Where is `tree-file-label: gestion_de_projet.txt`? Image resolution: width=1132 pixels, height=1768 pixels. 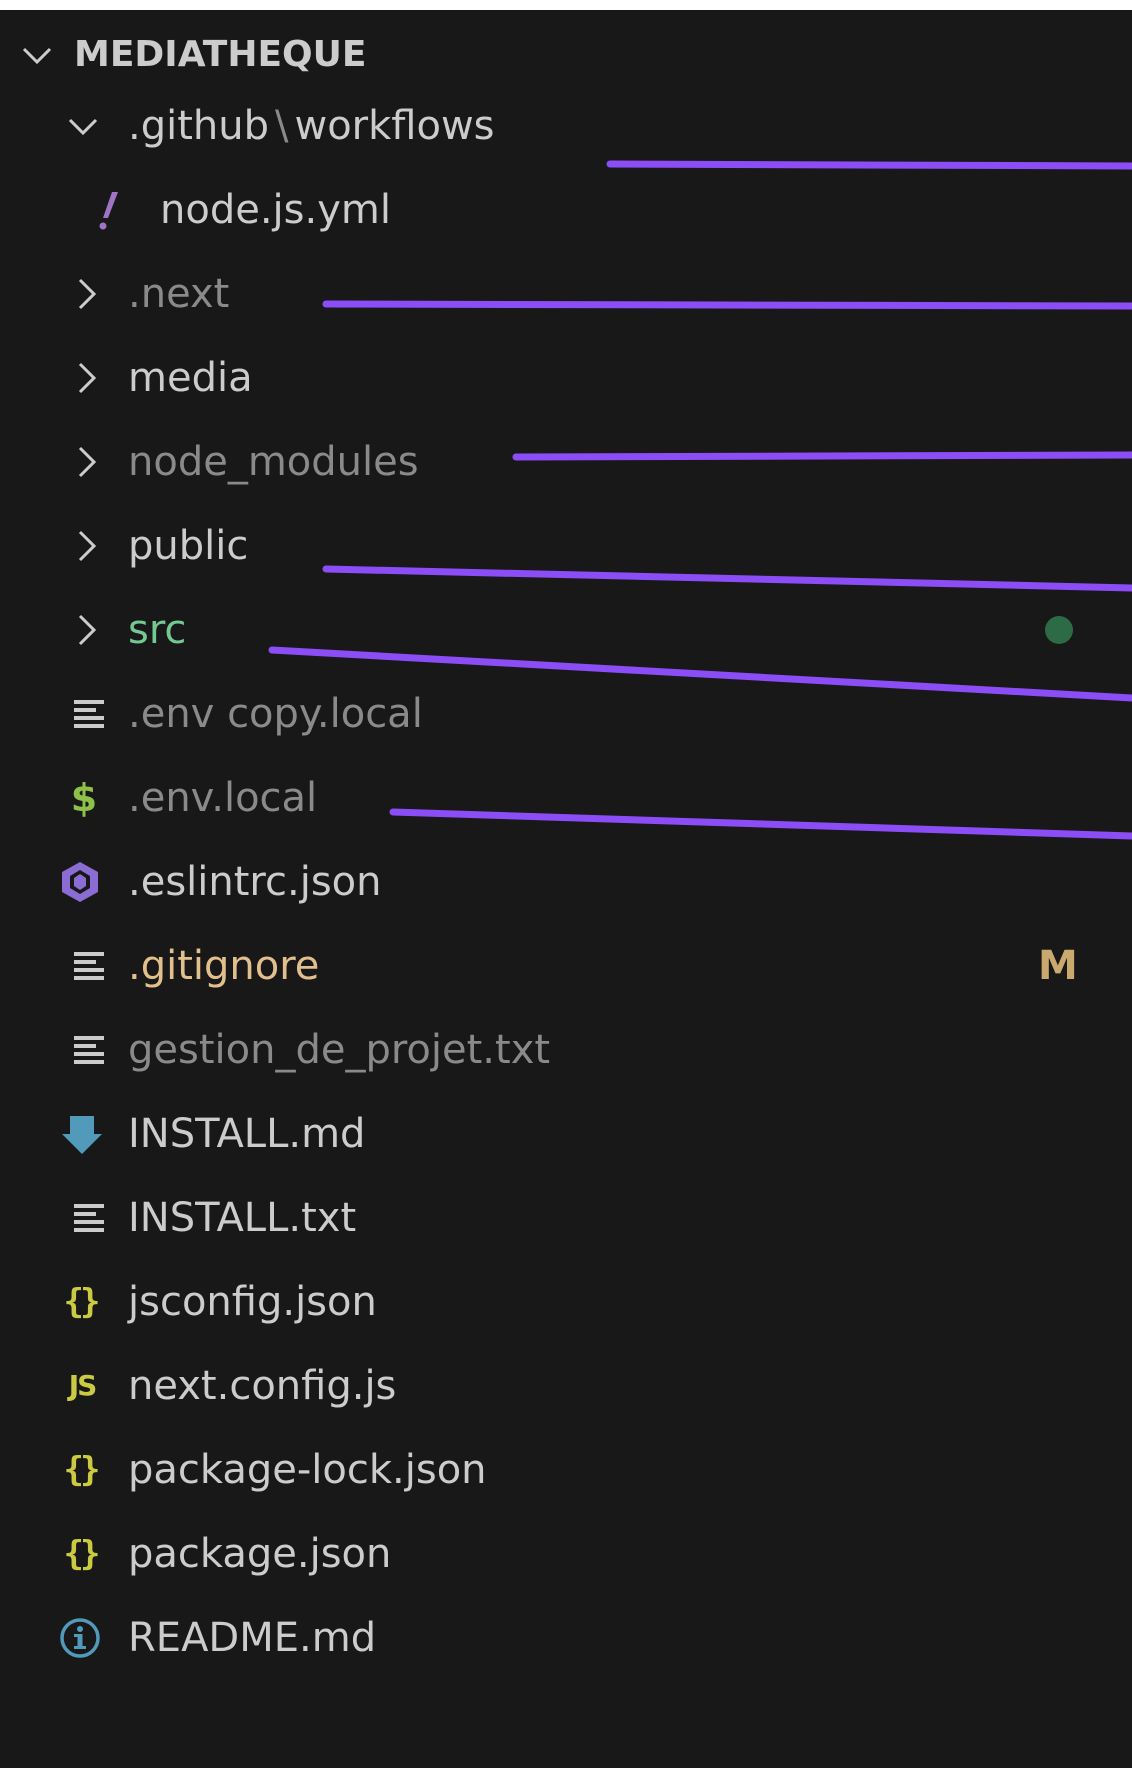 tree-file-label: gestion_de_projet.txt is located at coordinates (339, 1050).